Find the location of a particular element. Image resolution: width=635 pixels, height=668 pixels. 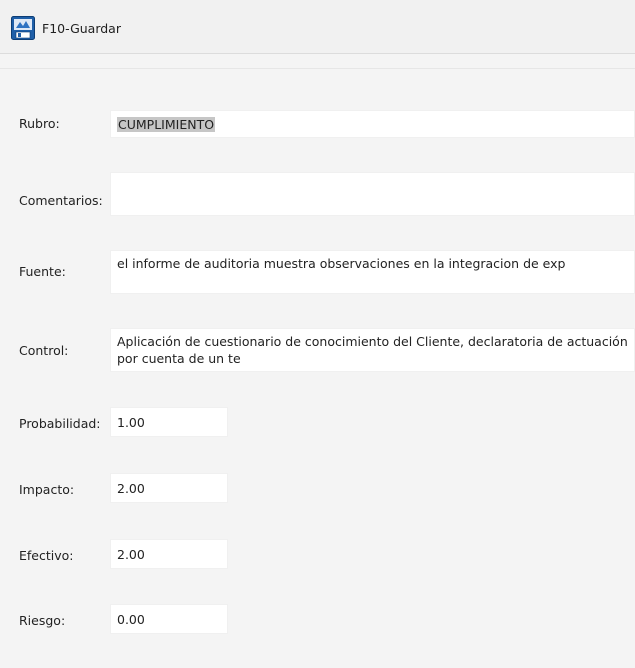

riesgo-field: 0.00 is located at coordinates (169, 619).